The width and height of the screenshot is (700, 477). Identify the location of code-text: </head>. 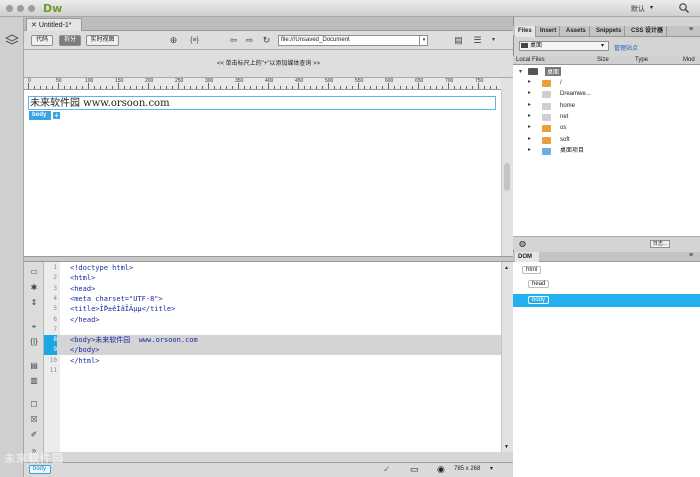
(85, 320).